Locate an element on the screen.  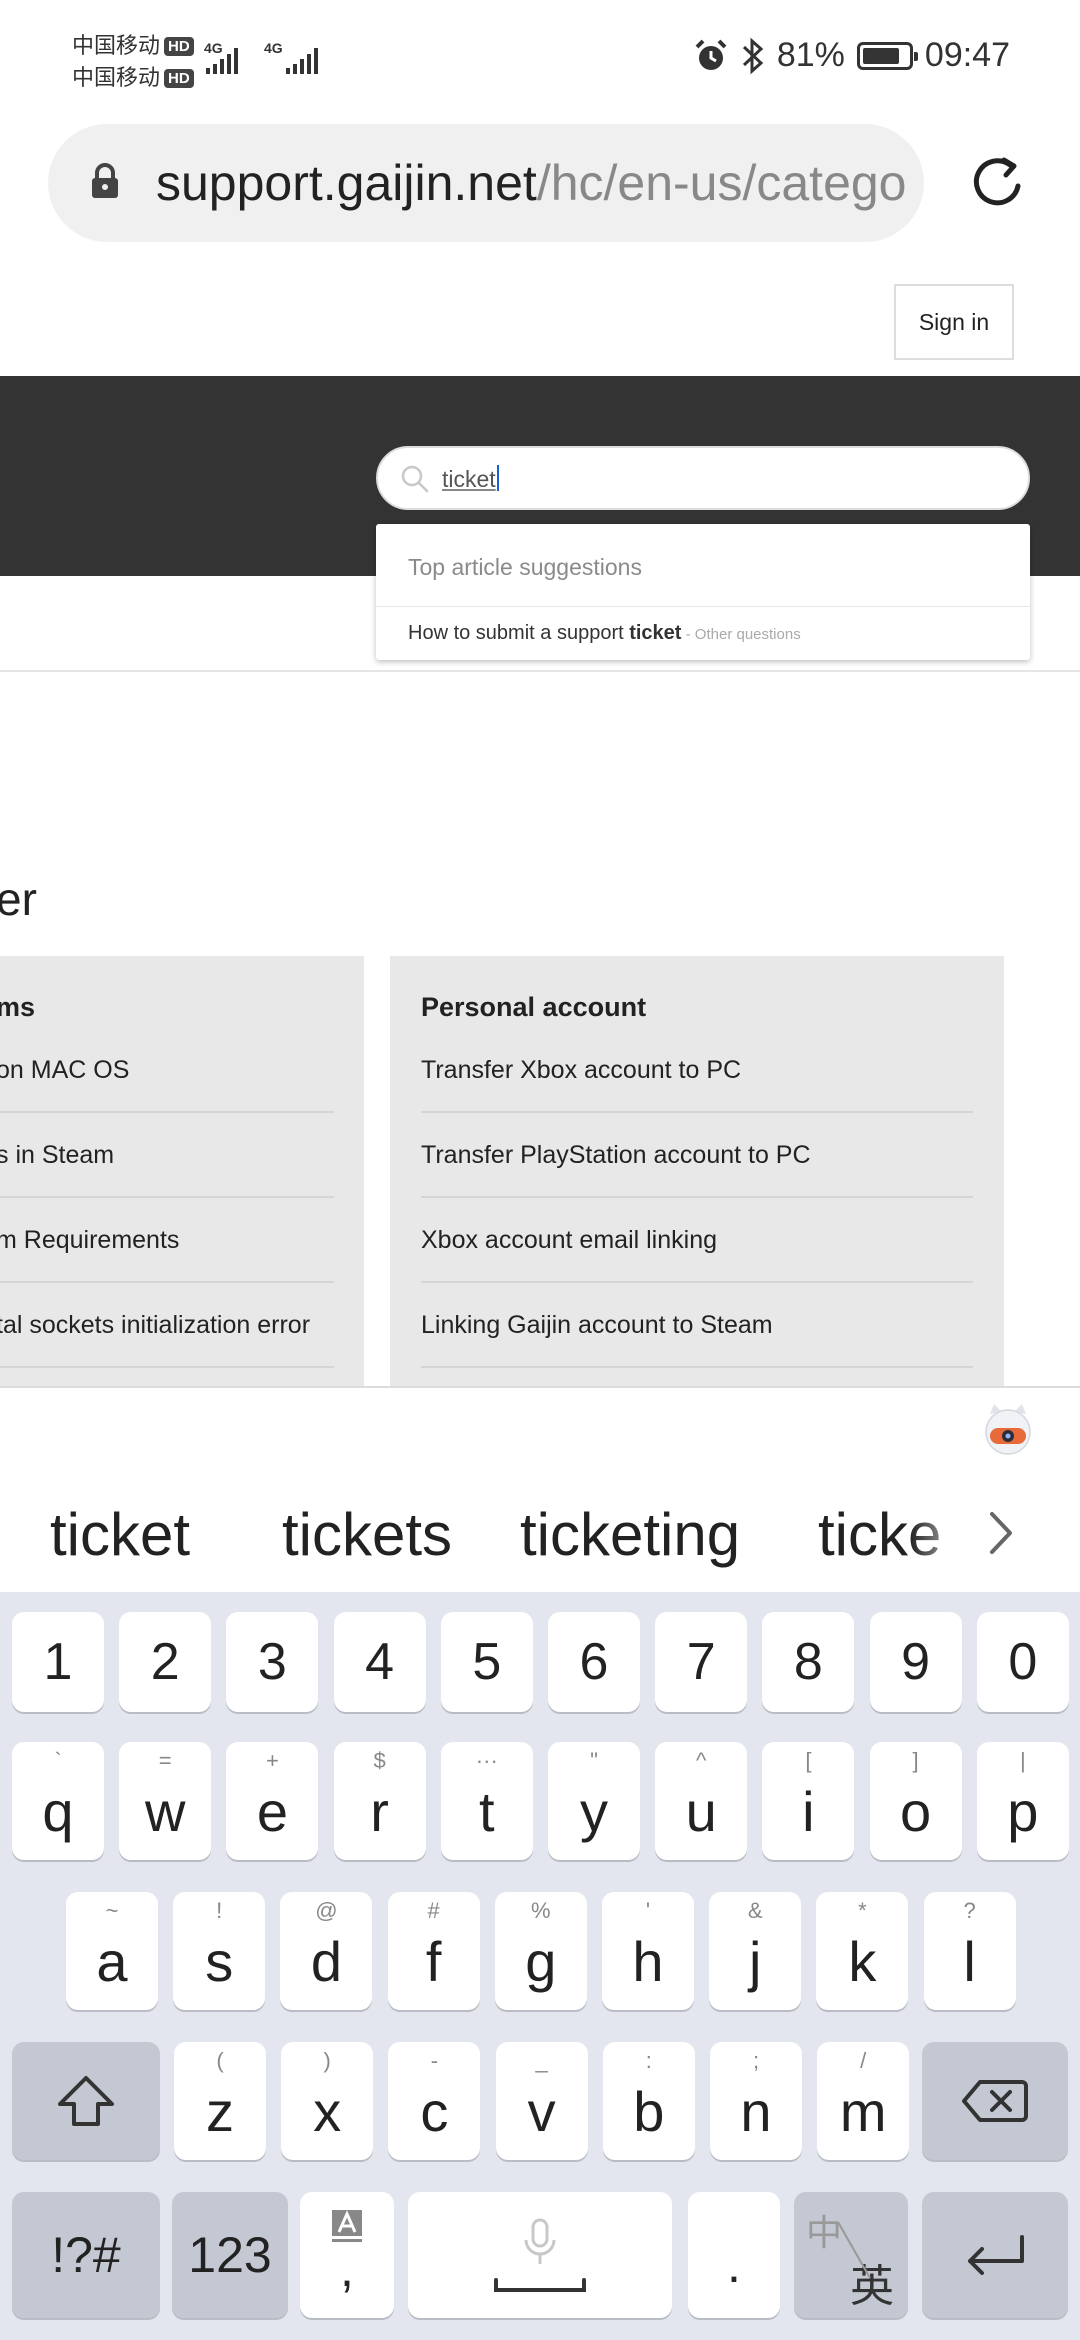
key-w: = w is located at coordinates (165, 1801).